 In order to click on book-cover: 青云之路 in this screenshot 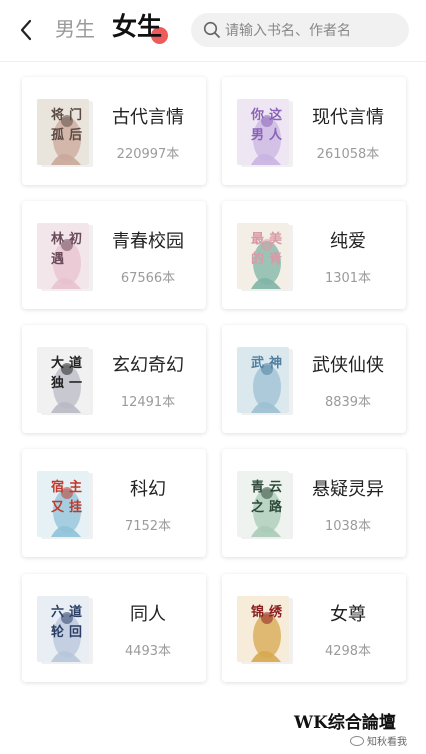, I will do `click(263, 504)`.